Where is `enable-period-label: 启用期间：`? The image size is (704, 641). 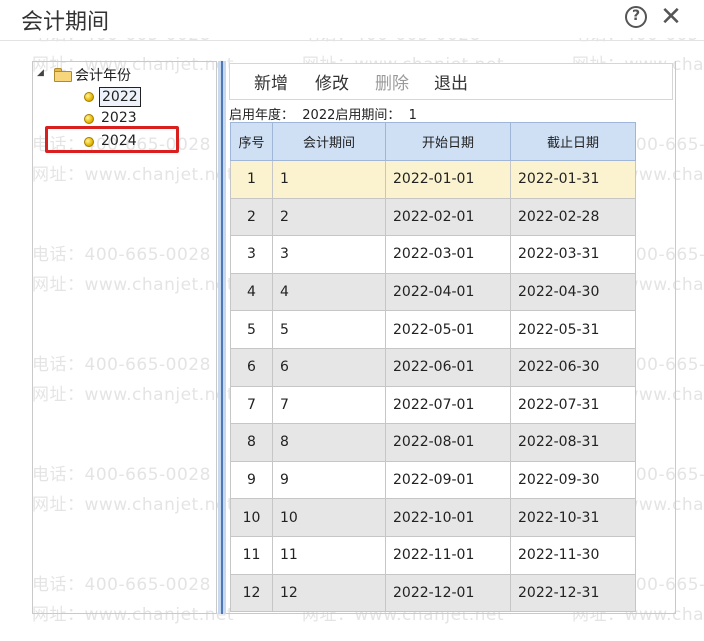
enable-period-label: 启用期间： is located at coordinates (368, 115).